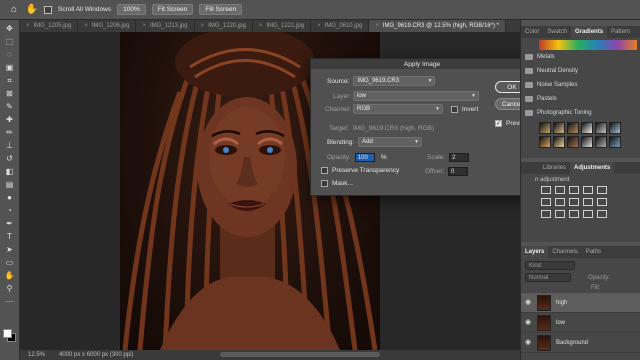 The width and height of the screenshot is (640, 360). I want to click on offset-input: 0, so click(458, 171).